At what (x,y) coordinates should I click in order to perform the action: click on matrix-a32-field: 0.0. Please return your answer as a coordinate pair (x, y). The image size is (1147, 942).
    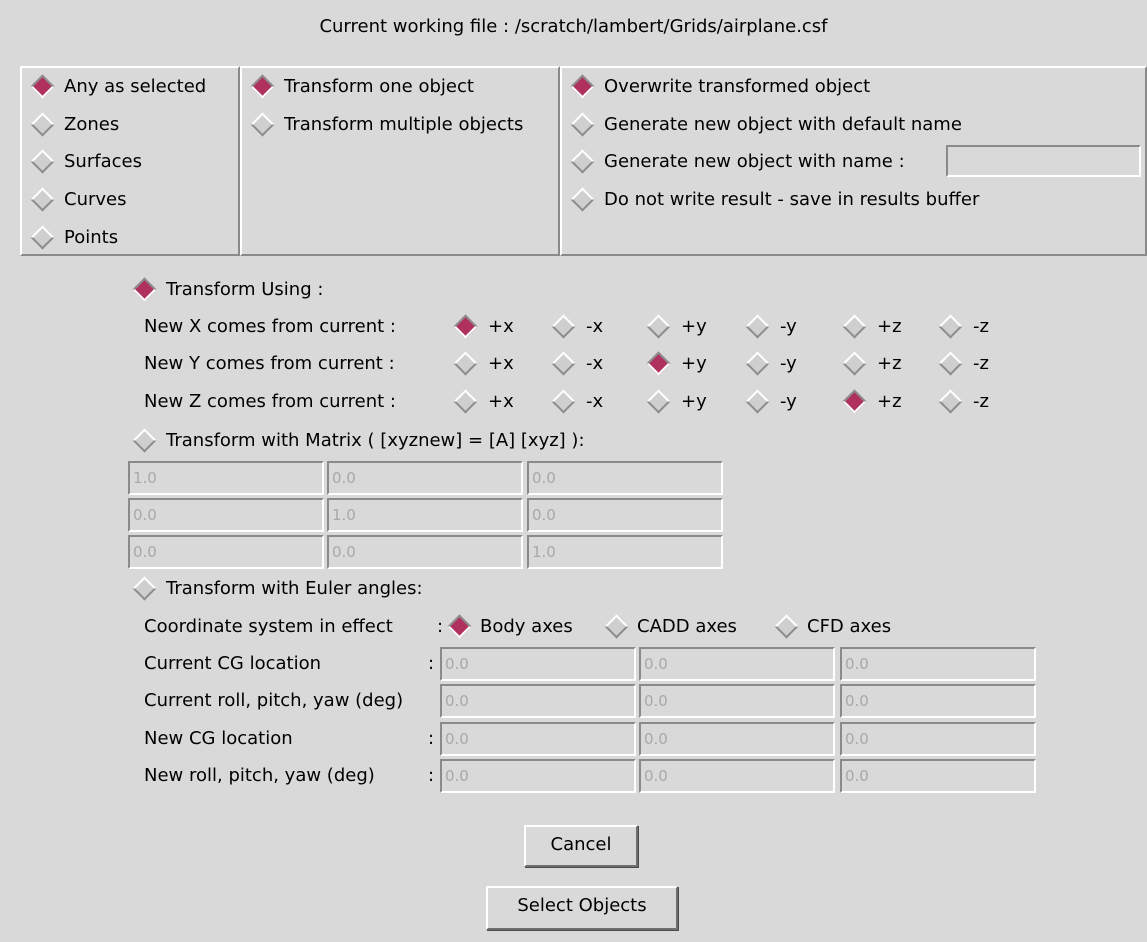
    Looking at the image, I should click on (425, 552).